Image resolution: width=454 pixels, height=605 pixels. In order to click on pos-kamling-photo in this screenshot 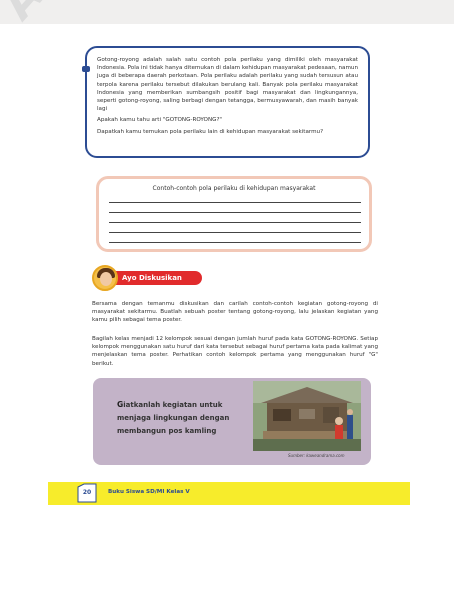, I will do `click(307, 416)`.